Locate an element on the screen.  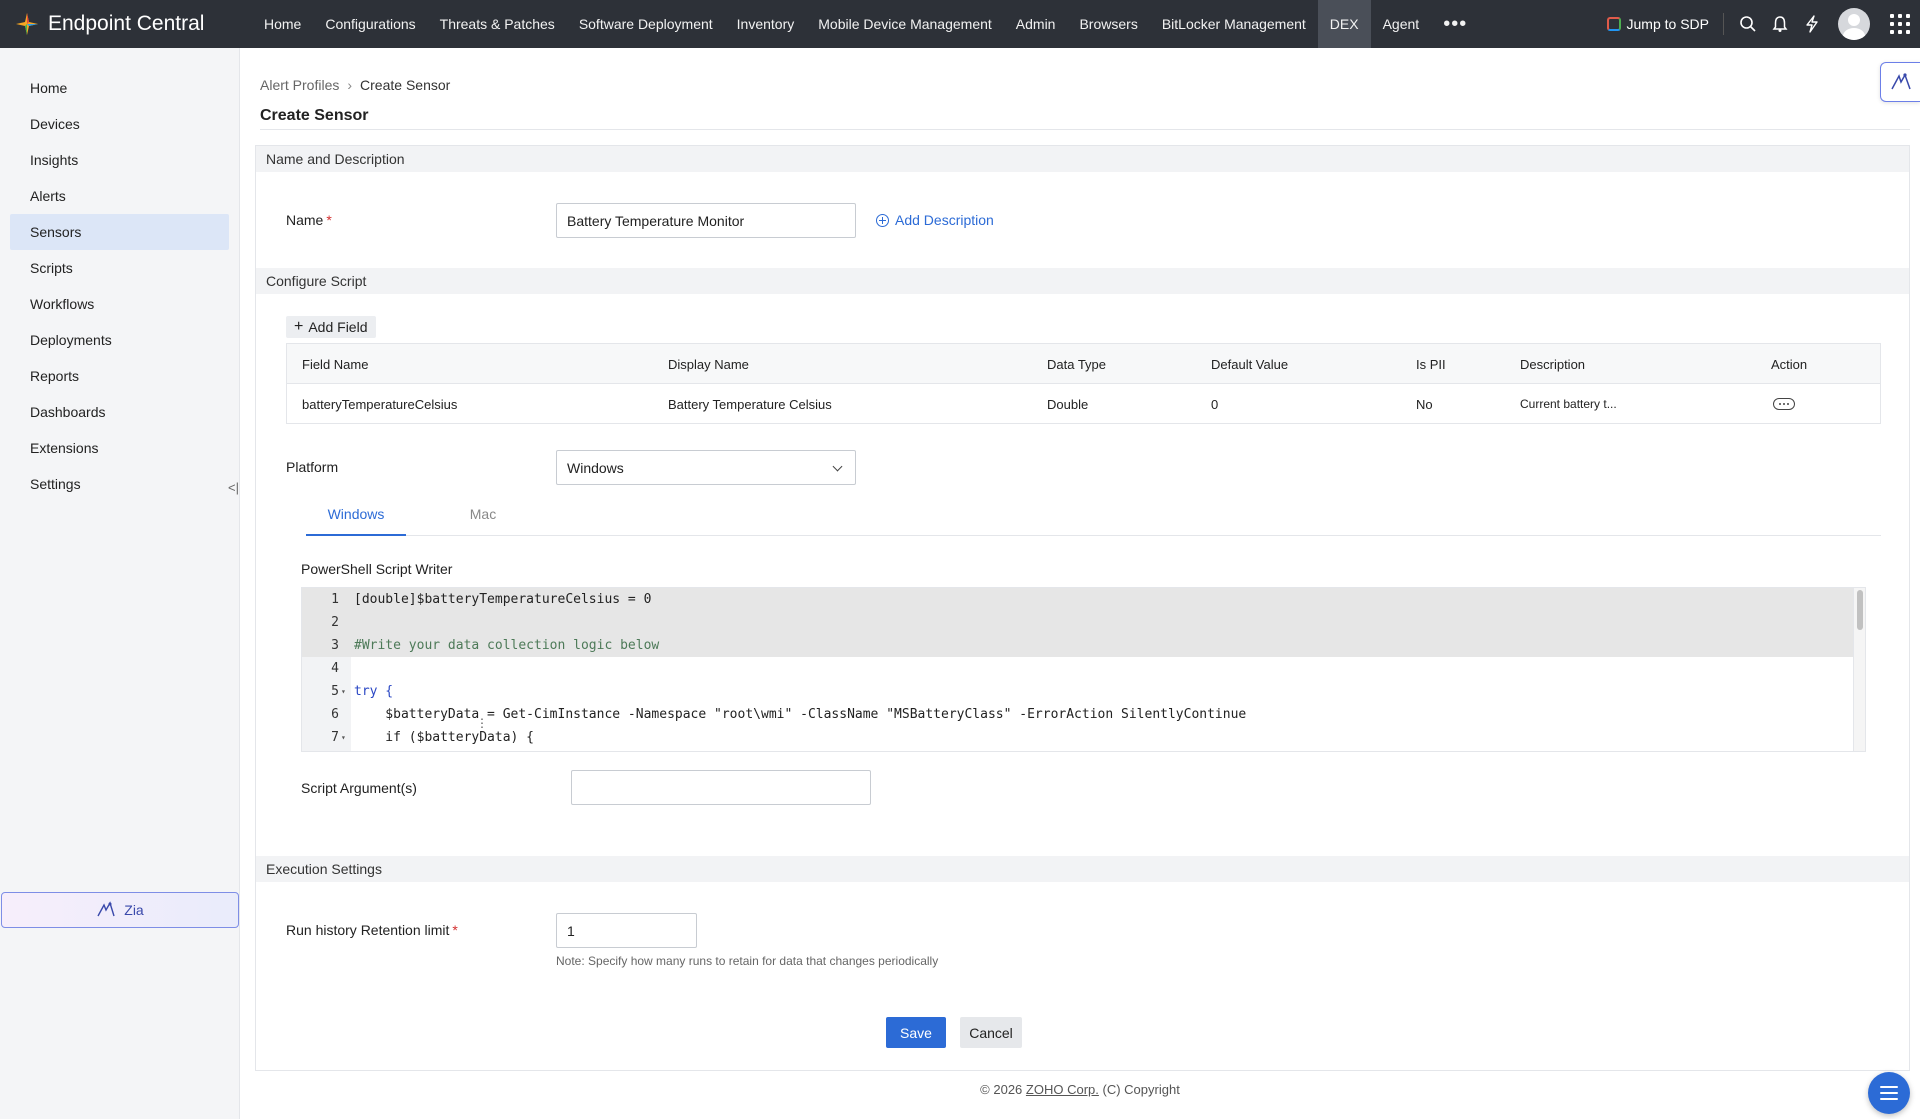
sidebar-item-deployments: Deployments is located at coordinates (119, 340).